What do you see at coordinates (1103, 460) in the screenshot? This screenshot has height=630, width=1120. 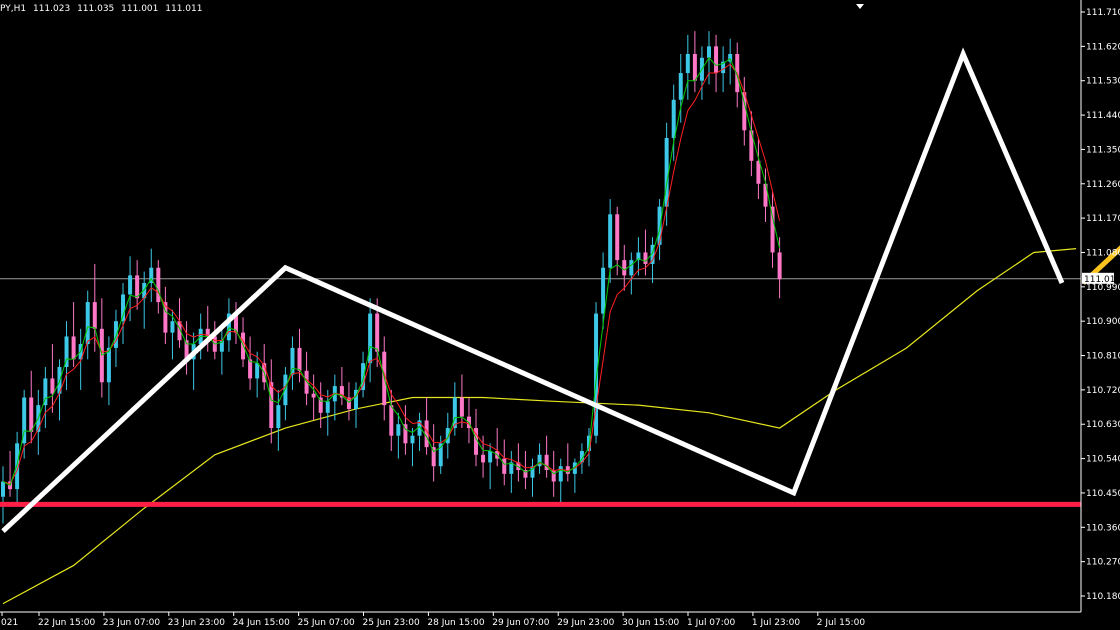 I see `price-label: 110.540` at bounding box center [1103, 460].